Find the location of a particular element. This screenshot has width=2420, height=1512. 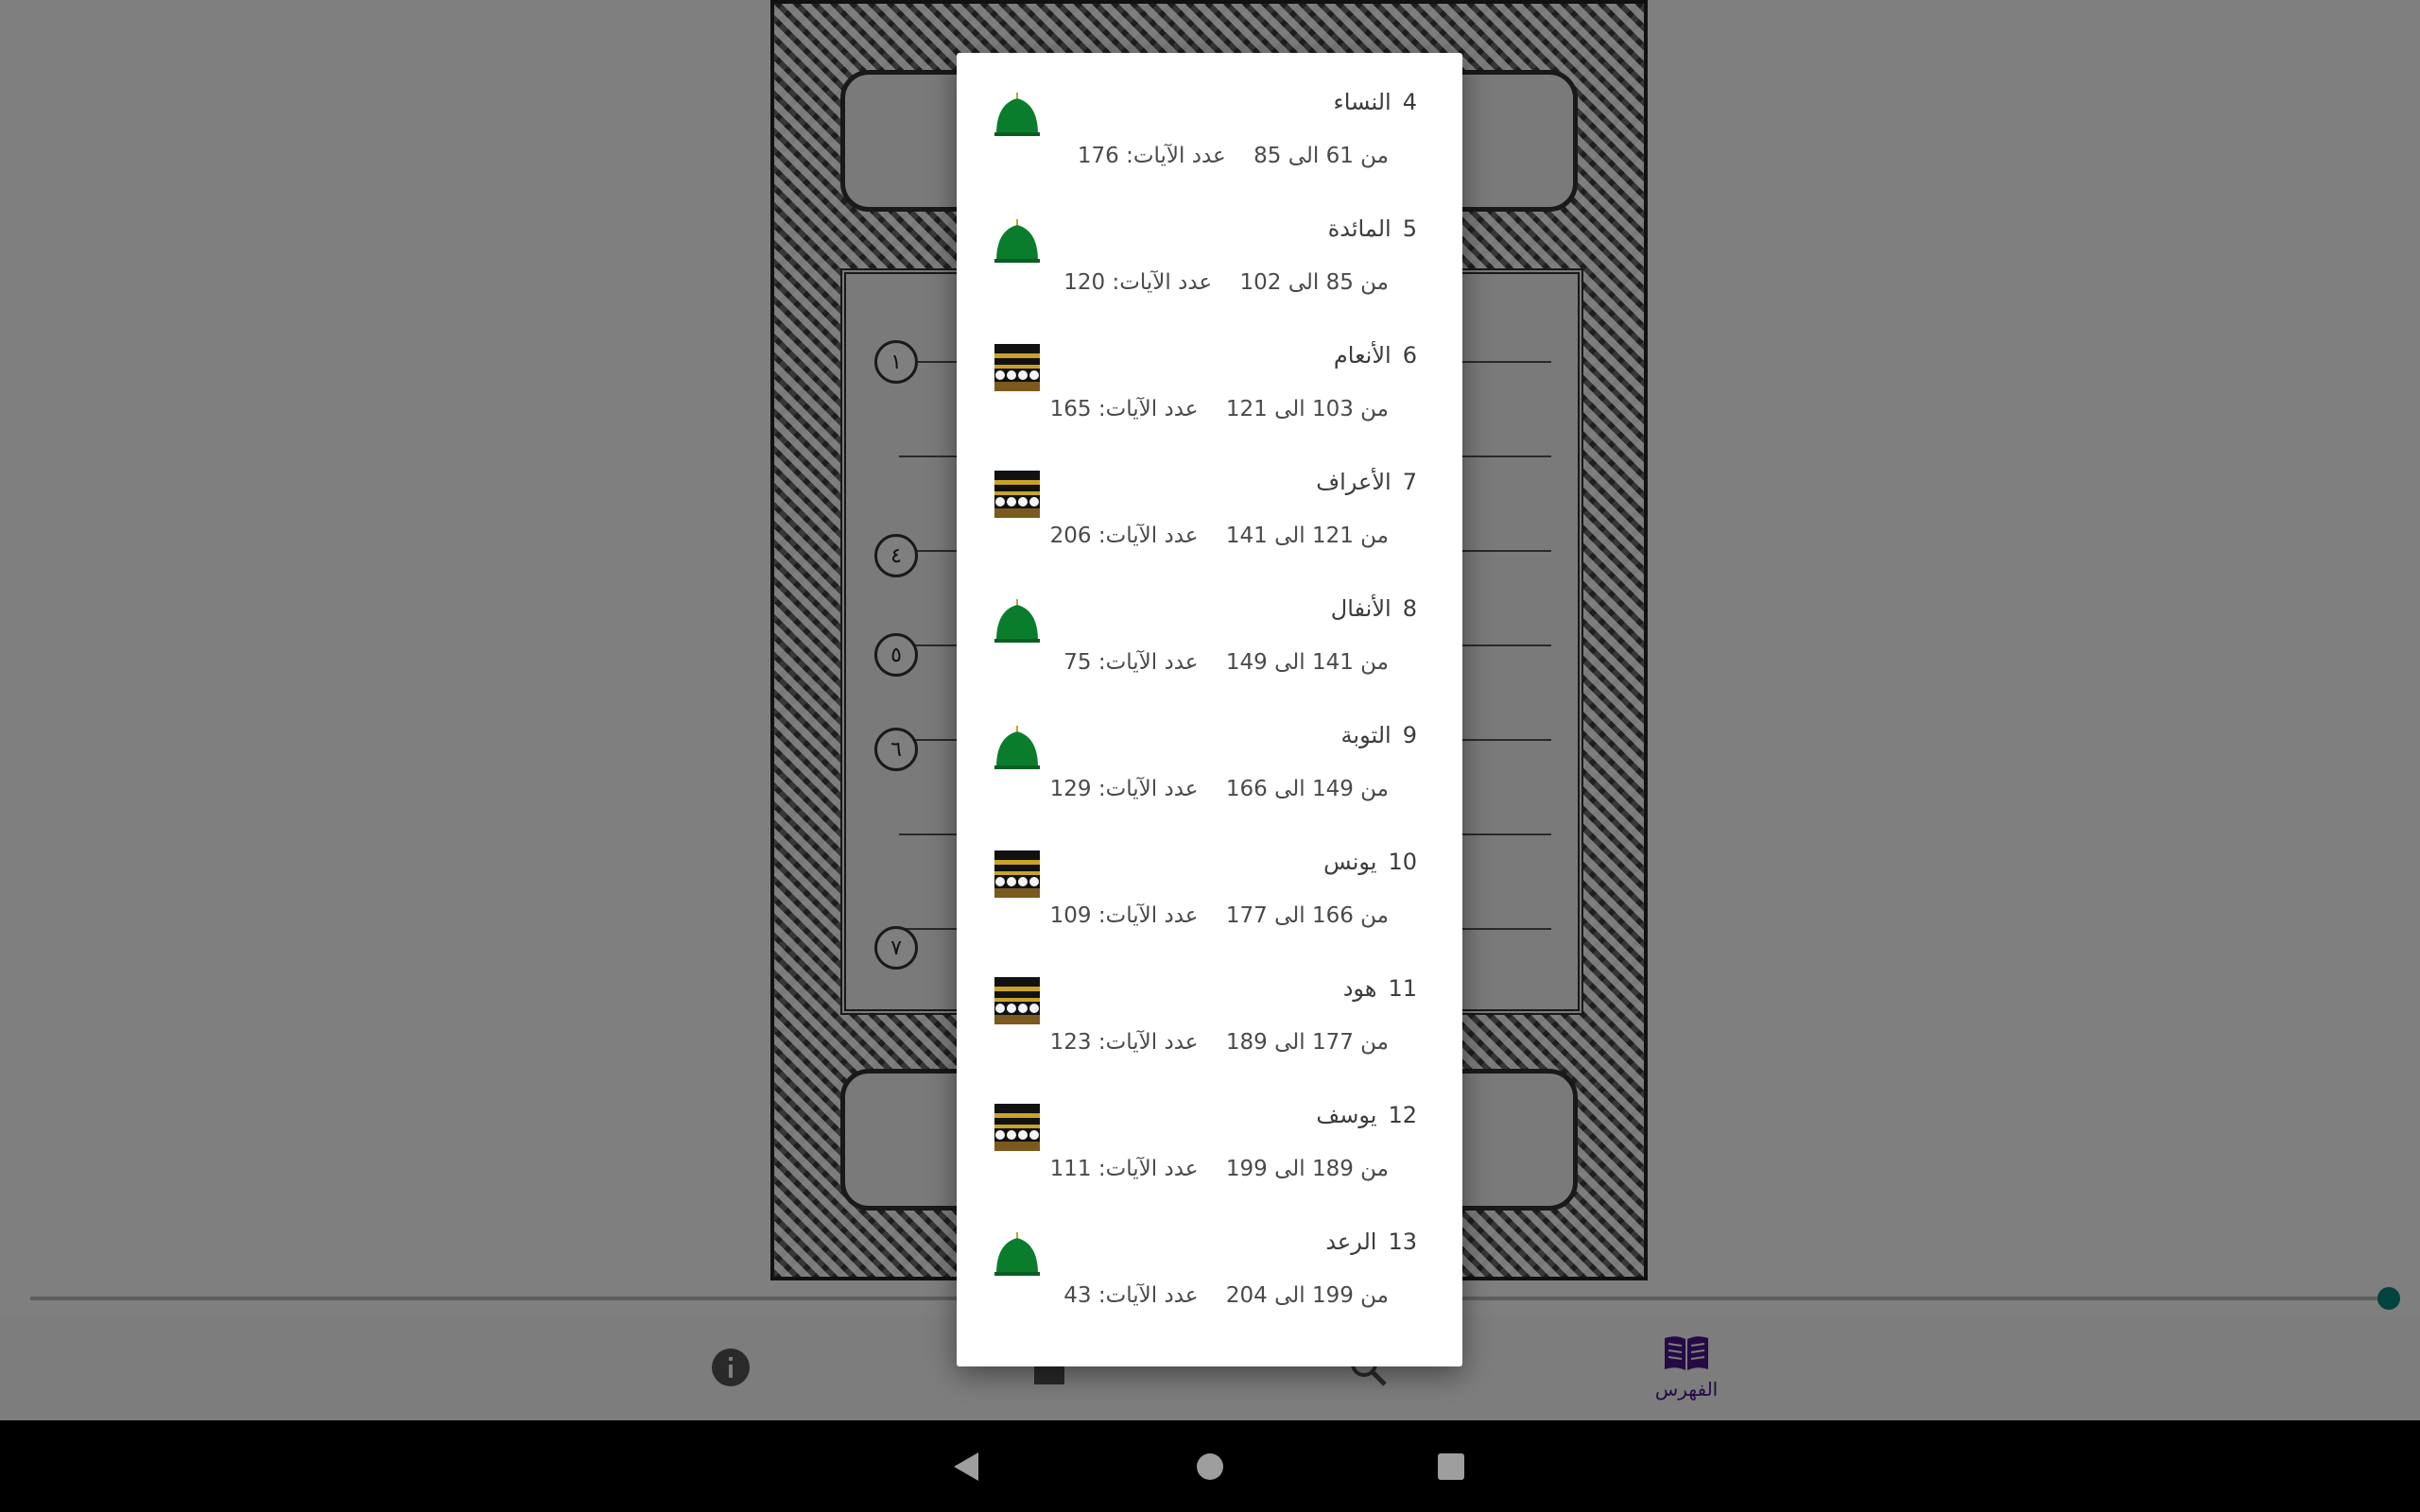

surah-list-item-4: 4 النساء من 61 الى 85 عدد الآيات: 176 is located at coordinates (1210, 116).